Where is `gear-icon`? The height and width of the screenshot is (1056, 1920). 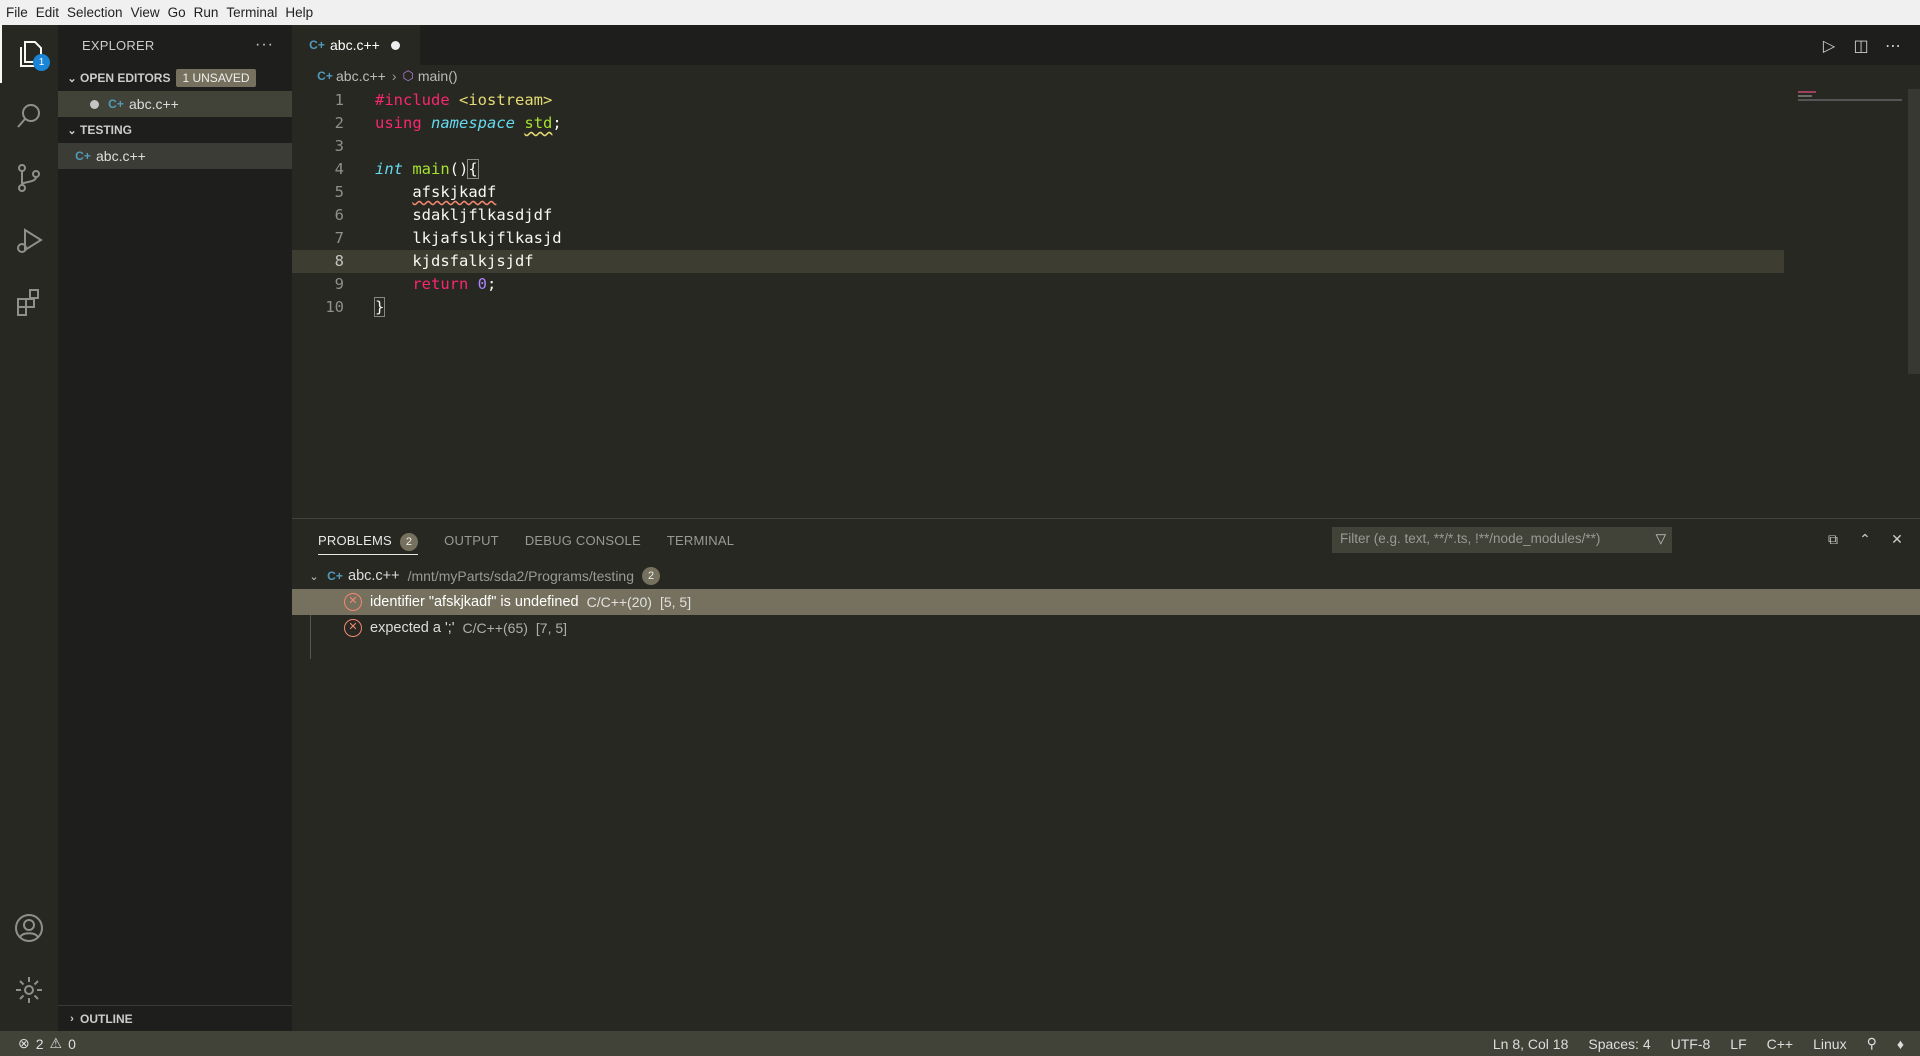
gear-icon is located at coordinates (29, 990).